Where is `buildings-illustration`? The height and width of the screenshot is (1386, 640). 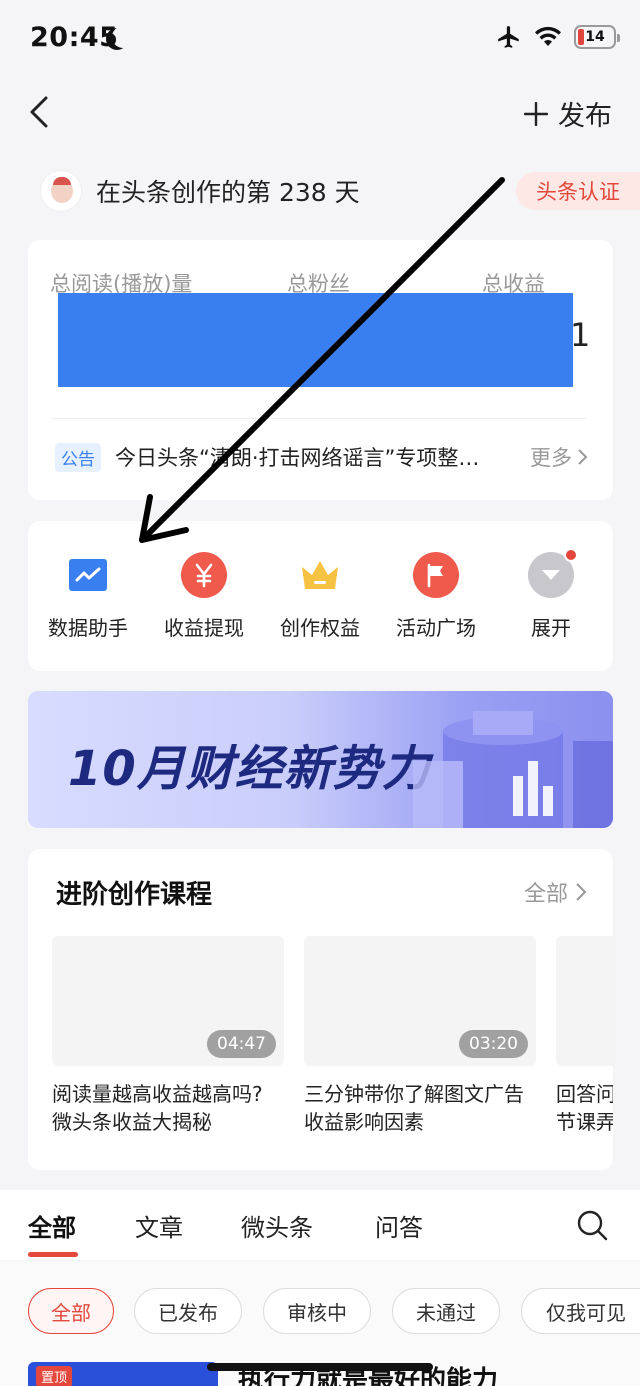
buildings-illustration is located at coordinates (513, 769).